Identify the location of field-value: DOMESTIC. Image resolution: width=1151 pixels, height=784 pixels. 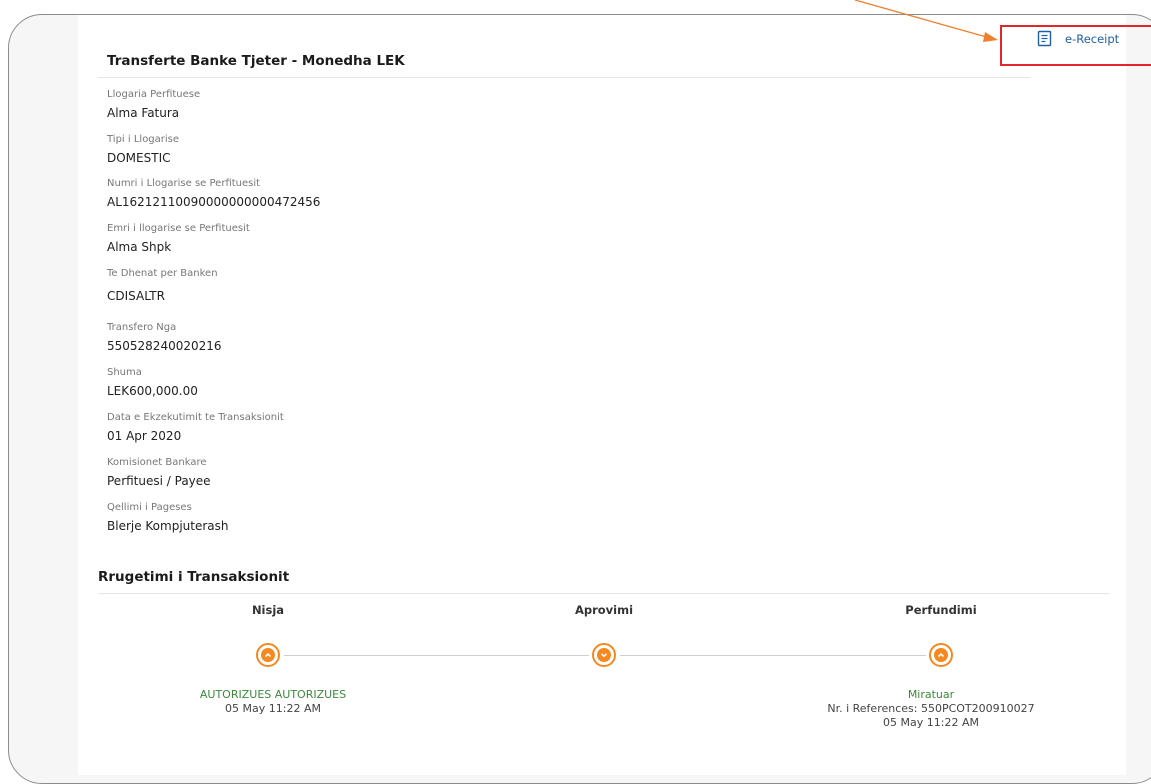
(139, 158).